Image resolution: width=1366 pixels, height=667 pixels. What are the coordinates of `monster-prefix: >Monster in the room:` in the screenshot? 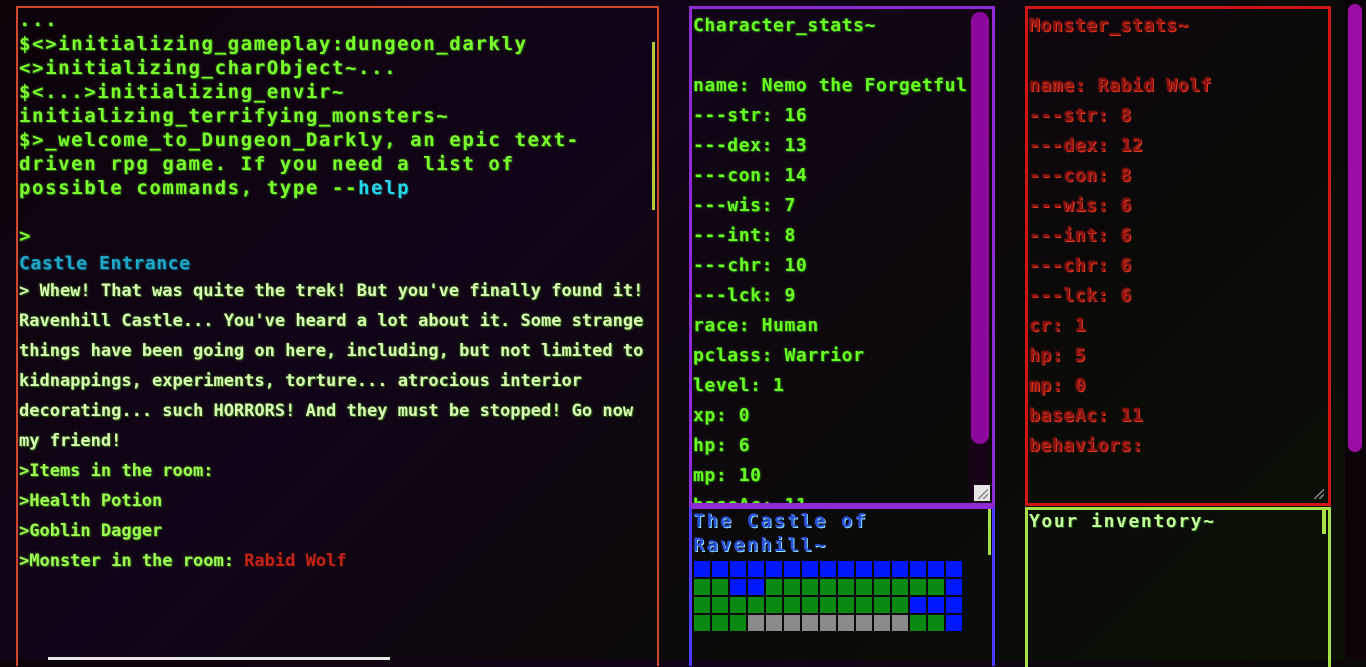 It's located at (132, 561).